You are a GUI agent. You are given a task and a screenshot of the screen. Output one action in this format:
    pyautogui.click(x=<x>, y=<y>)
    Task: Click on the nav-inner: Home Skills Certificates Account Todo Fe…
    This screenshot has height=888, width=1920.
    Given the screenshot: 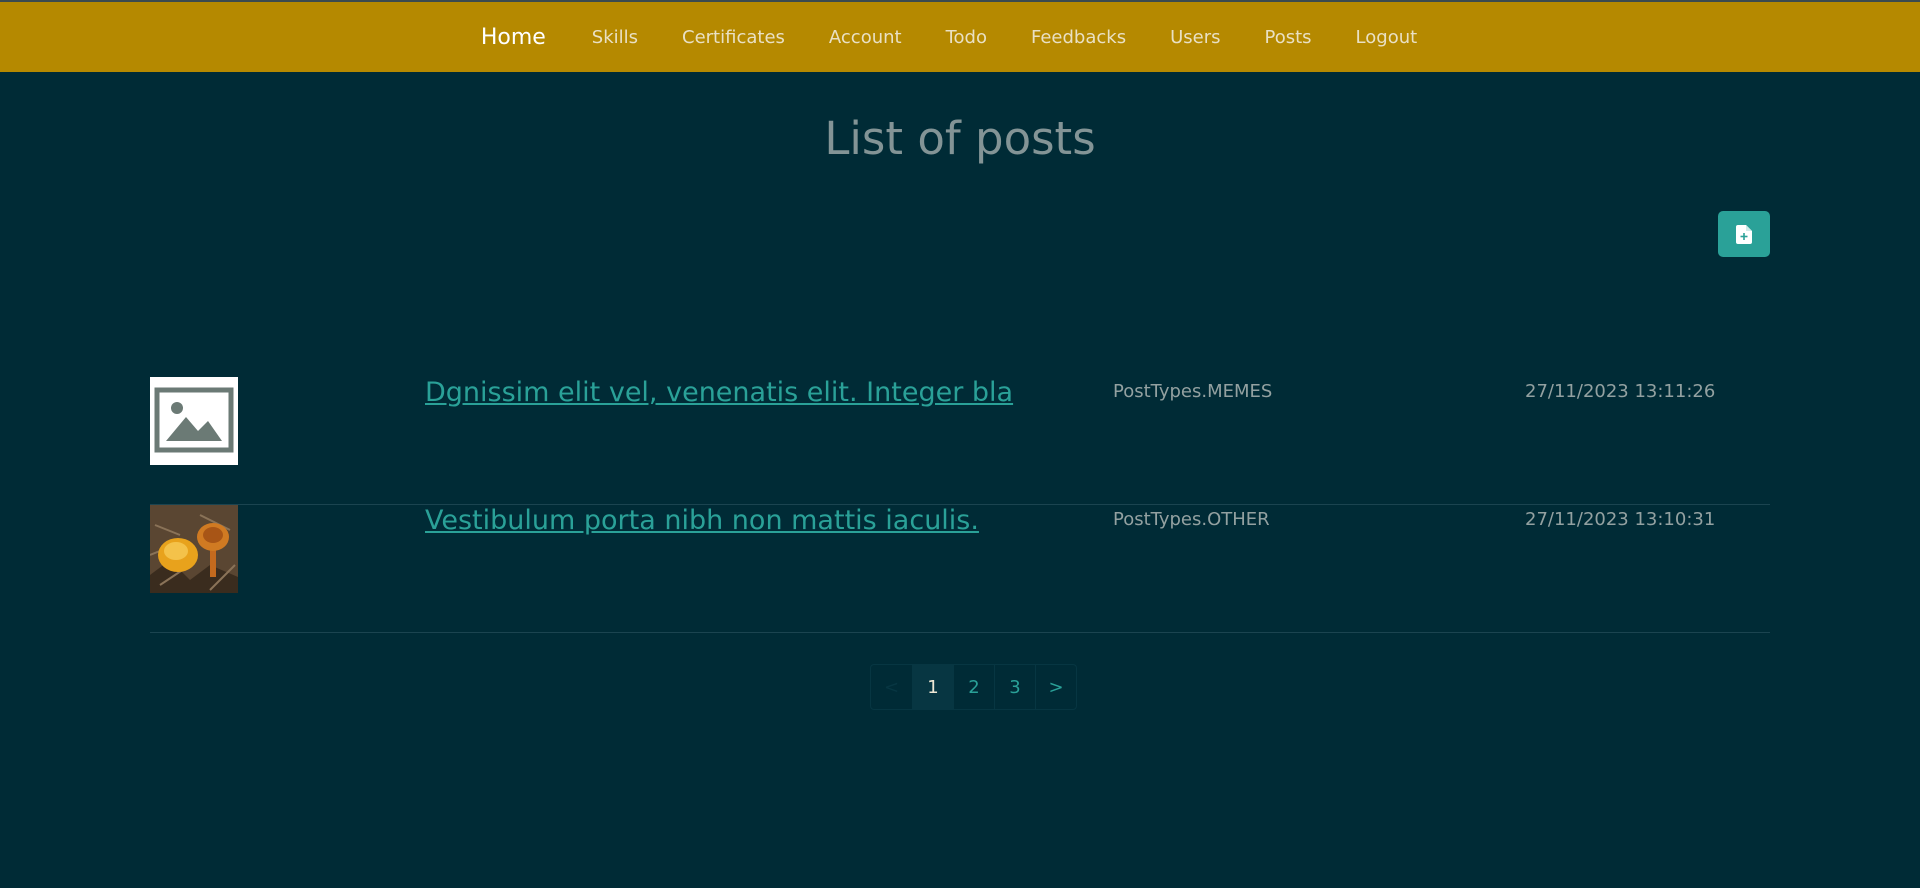 What is the action you would take?
    pyautogui.click(x=960, y=37)
    